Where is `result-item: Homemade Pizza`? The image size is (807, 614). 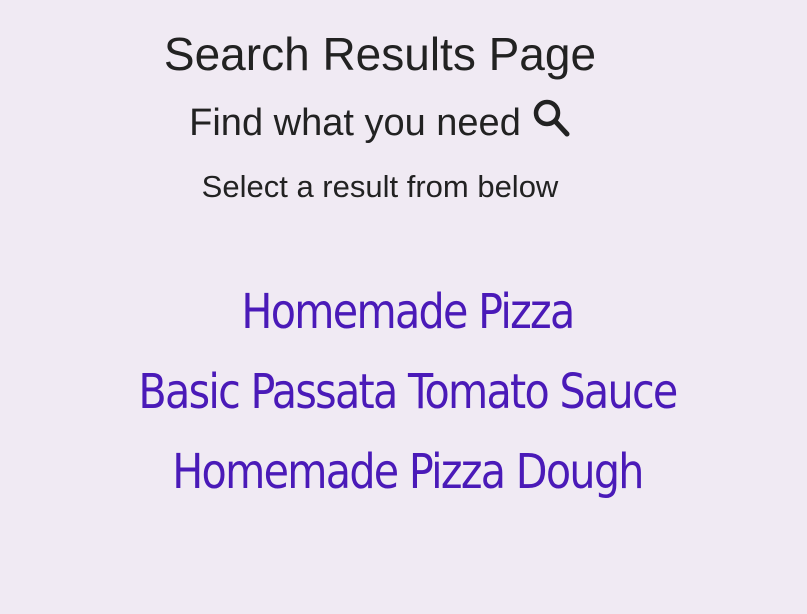 result-item: Homemade Pizza is located at coordinates (403, 312).